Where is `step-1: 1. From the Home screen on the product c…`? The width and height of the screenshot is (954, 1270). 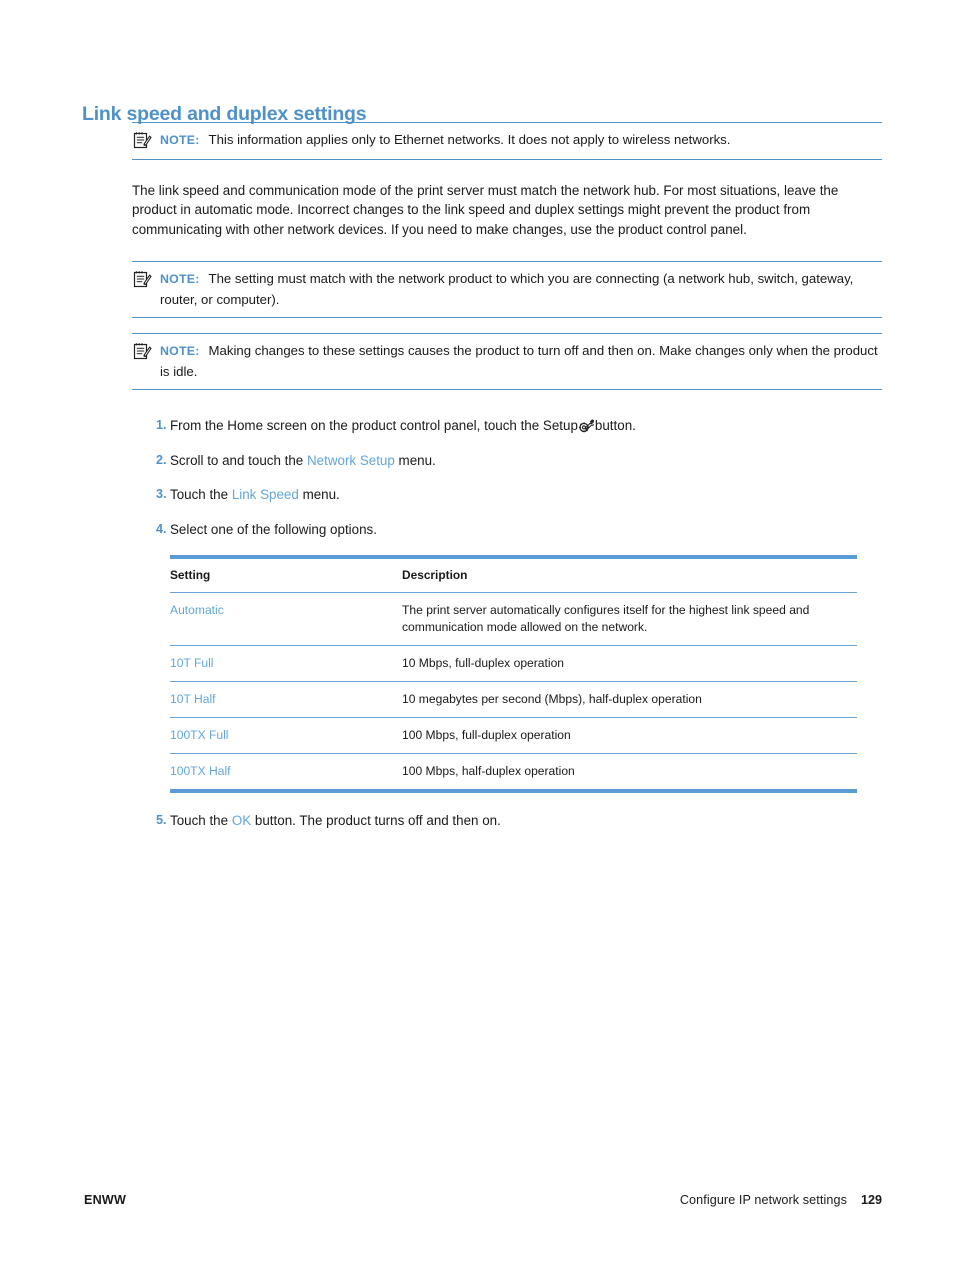
step-1: 1. From the Home screen on the product c… is located at coordinates (507, 426).